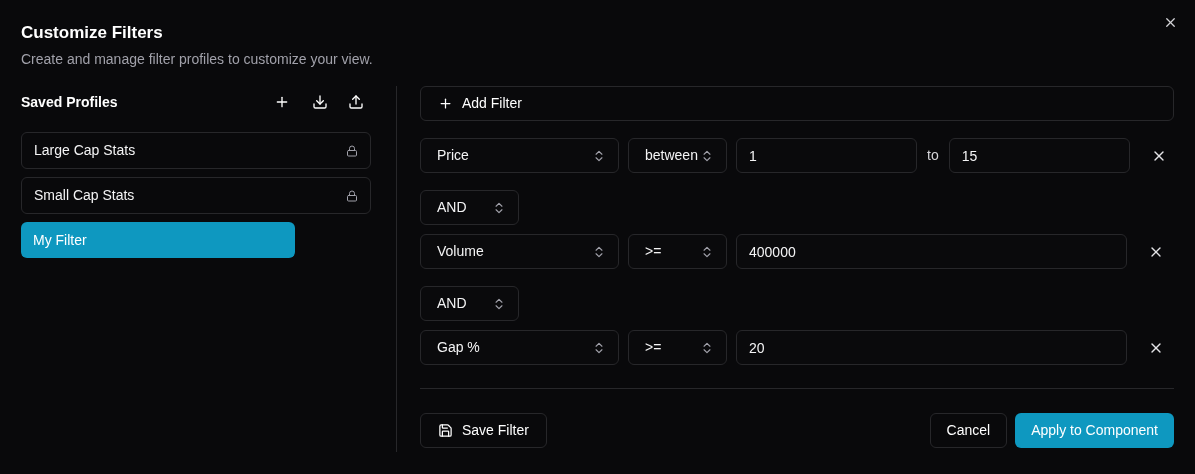 Image resolution: width=1195 pixels, height=474 pixels. Describe the element at coordinates (933, 155) in the screenshot. I see `range-label: to` at that location.